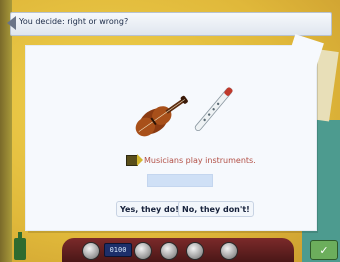  What do you see at coordinates (91, 251) in the screenshot?
I see `home-icon` at bounding box center [91, 251].